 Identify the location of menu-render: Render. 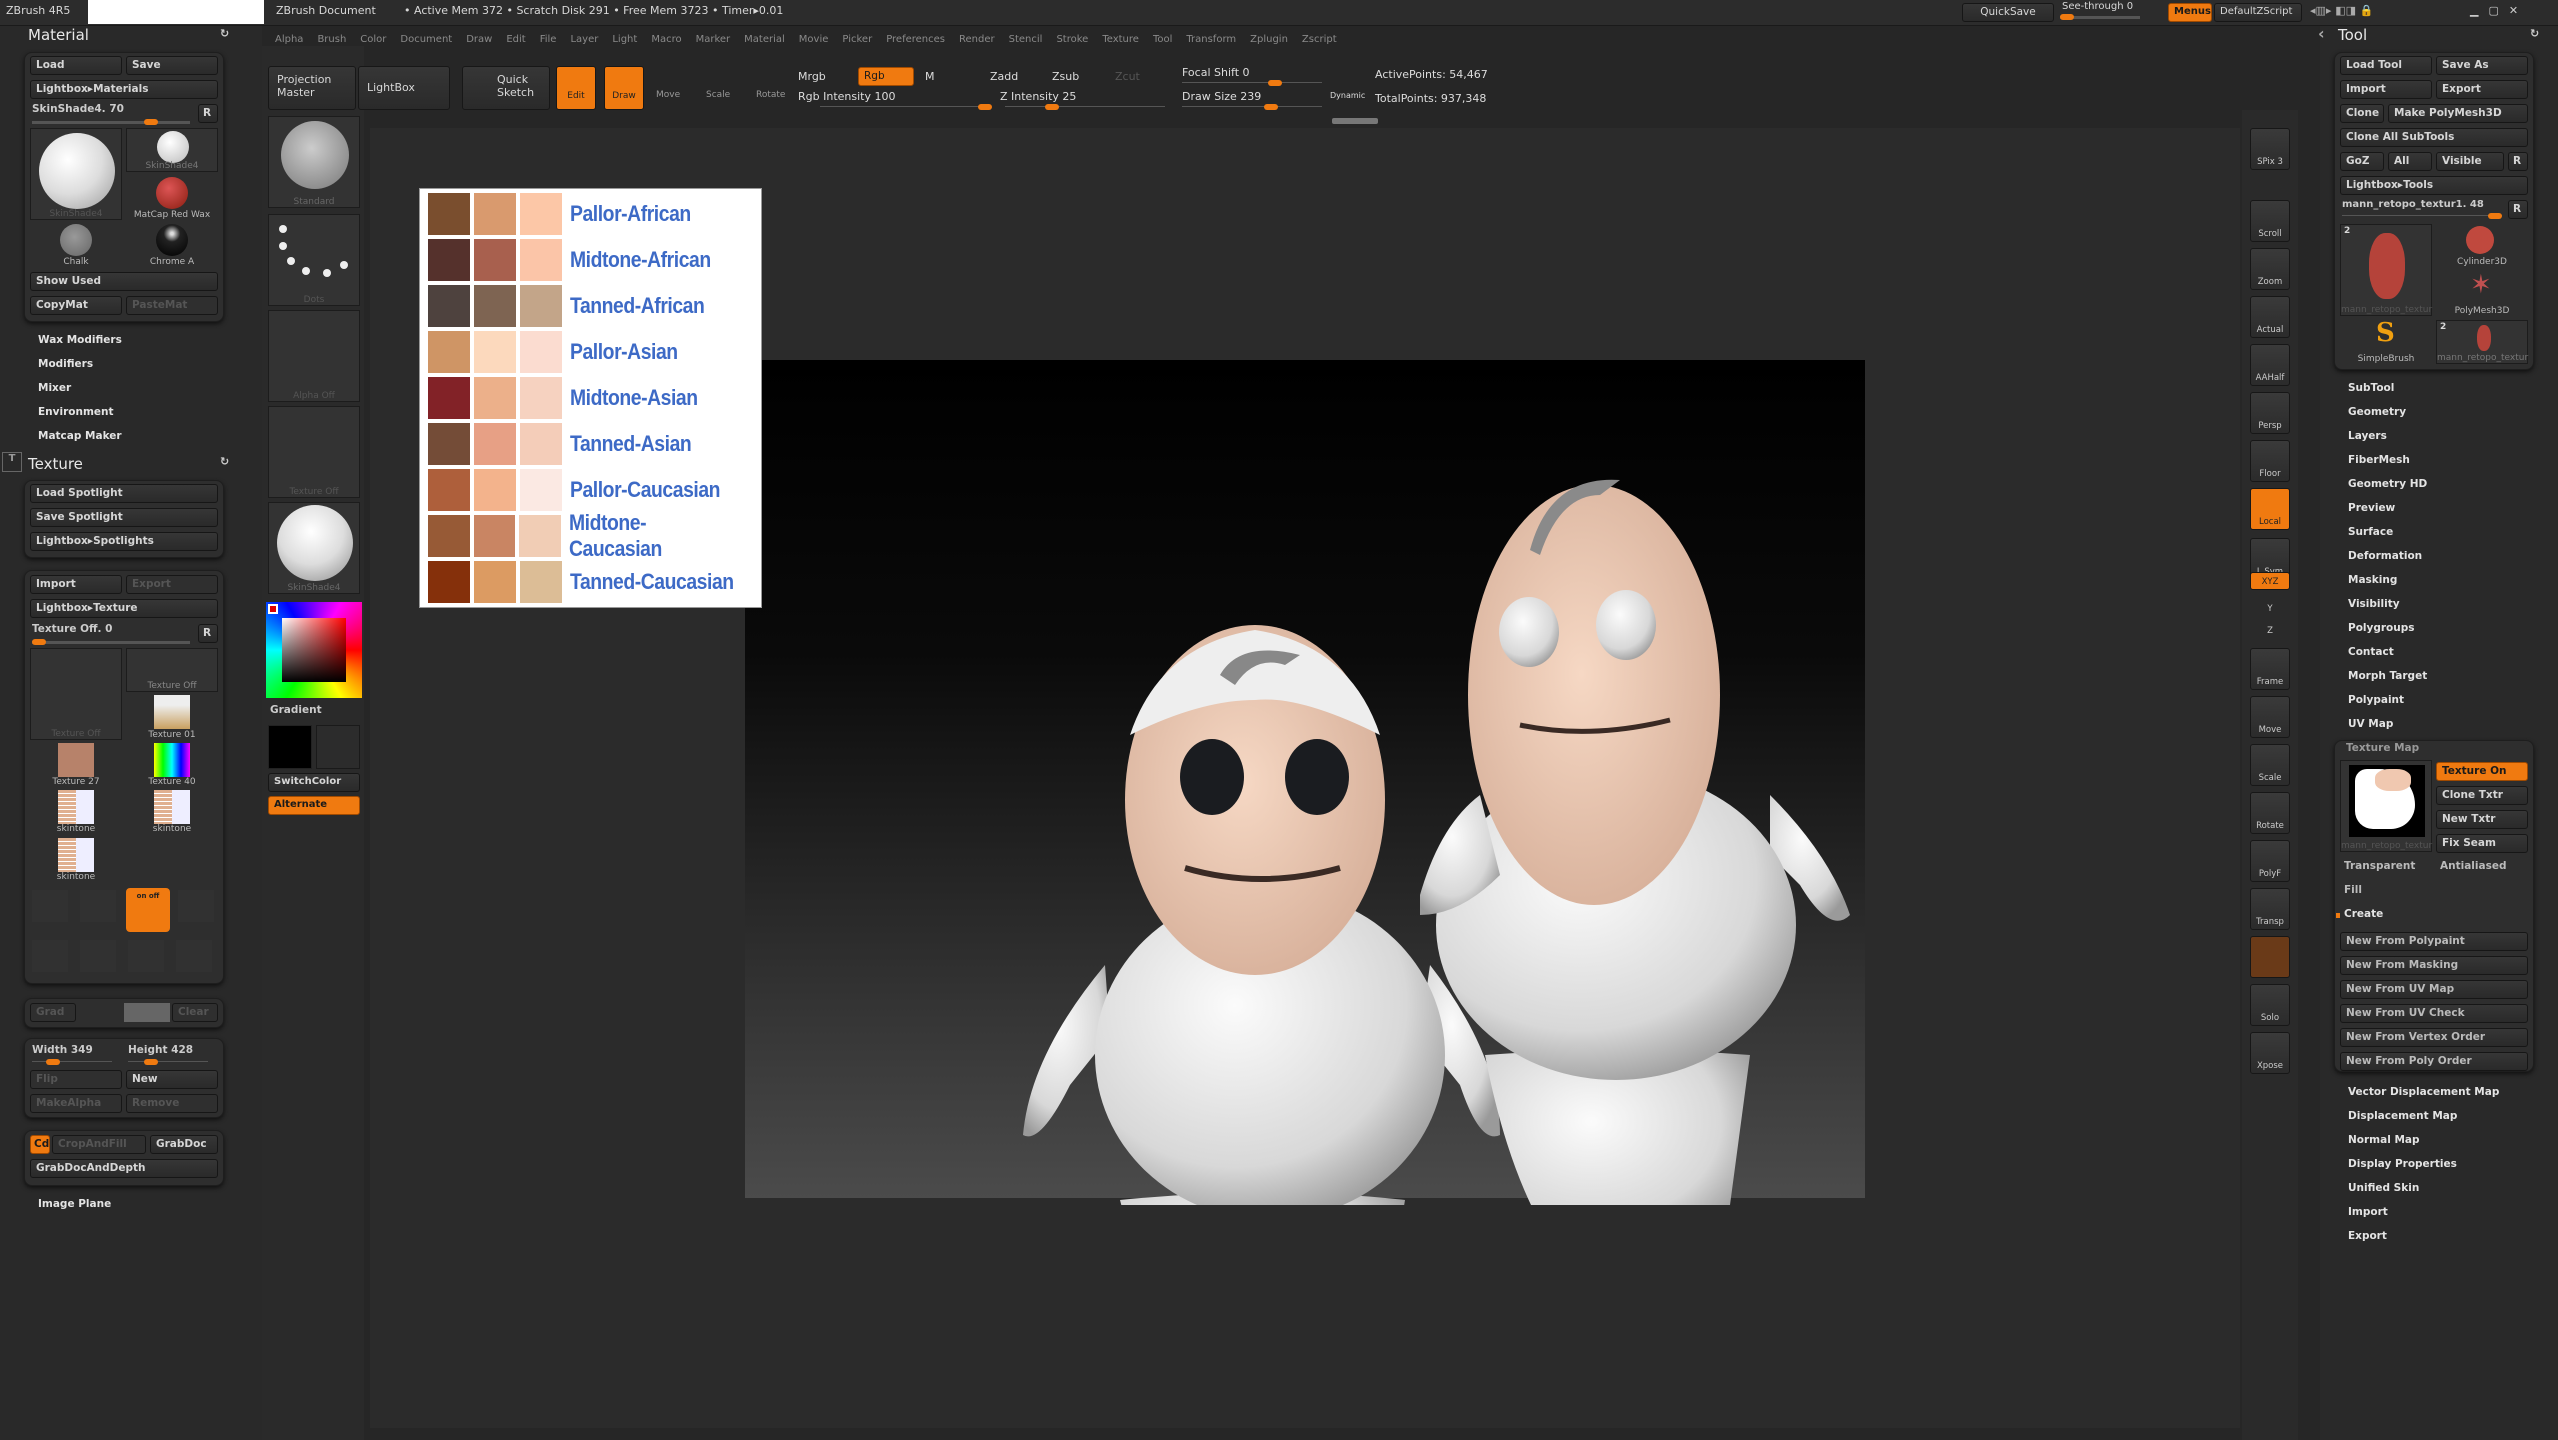
(977, 39).